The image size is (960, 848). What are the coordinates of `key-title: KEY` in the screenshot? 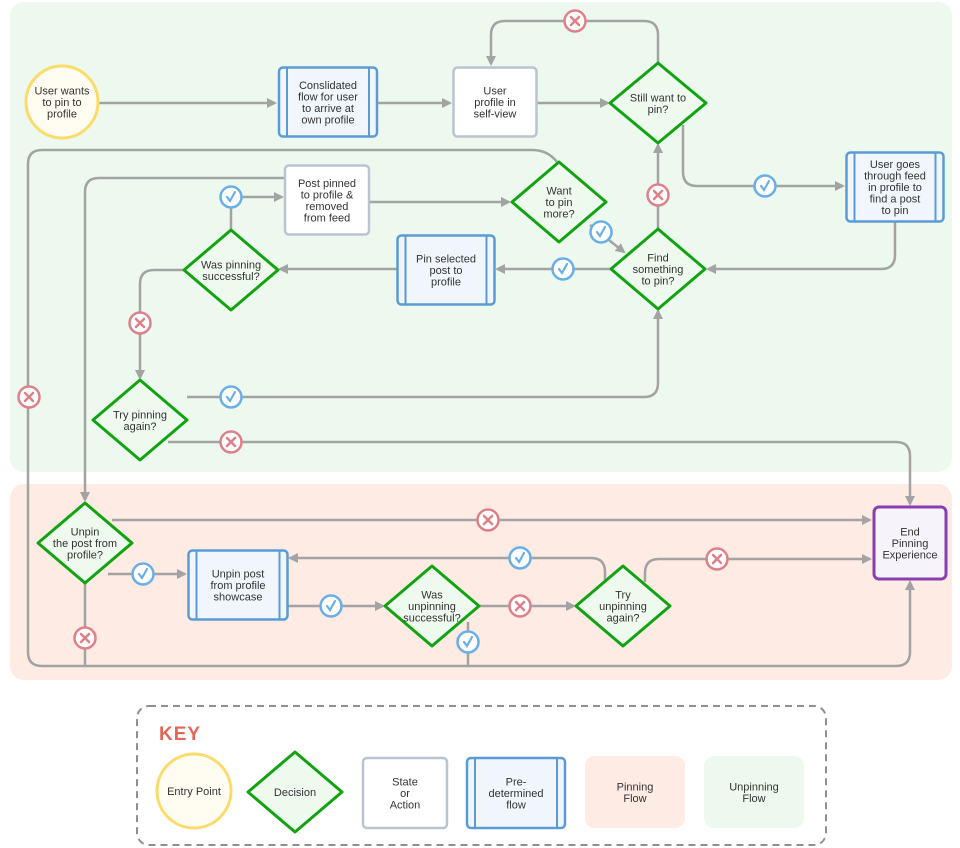 It's located at (180, 734).